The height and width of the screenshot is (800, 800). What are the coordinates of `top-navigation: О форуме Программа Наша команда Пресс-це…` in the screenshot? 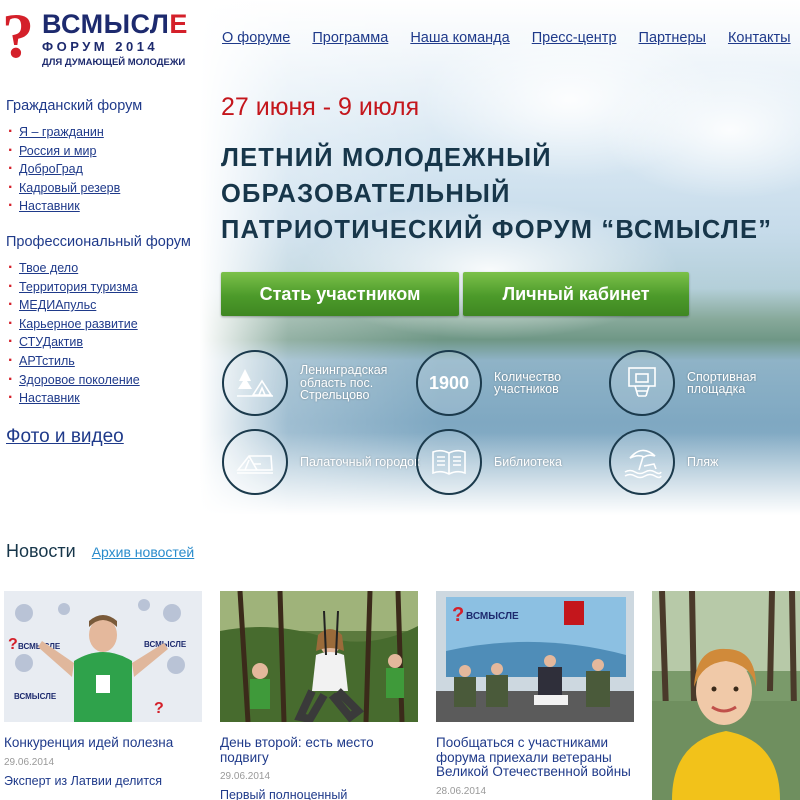 It's located at (511, 38).